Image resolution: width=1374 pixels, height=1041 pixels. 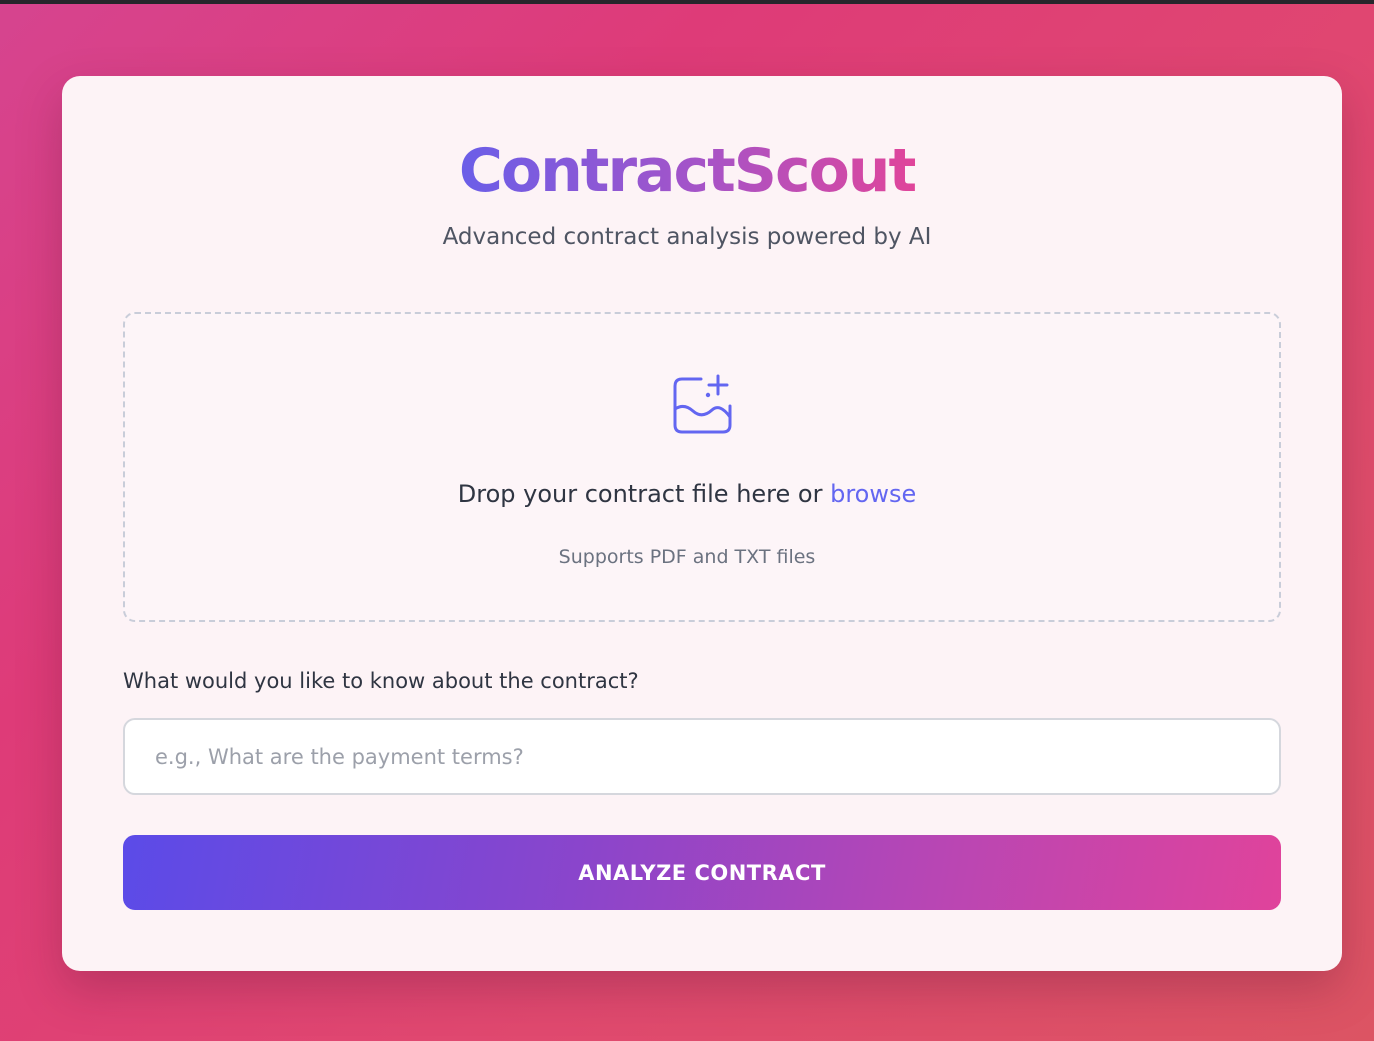 I want to click on app-title-text: ContractScout, so click(x=687, y=171).